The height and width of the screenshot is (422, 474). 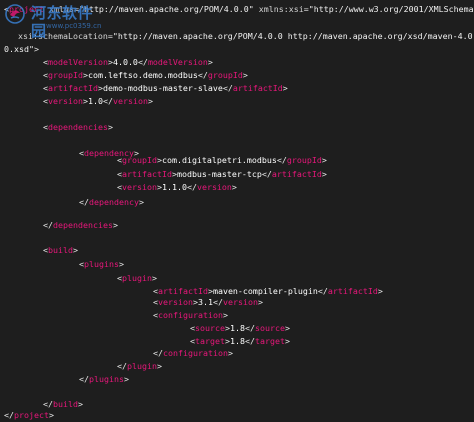 I want to click on xml-tag-name: modelVersion, so click(x=177, y=62).